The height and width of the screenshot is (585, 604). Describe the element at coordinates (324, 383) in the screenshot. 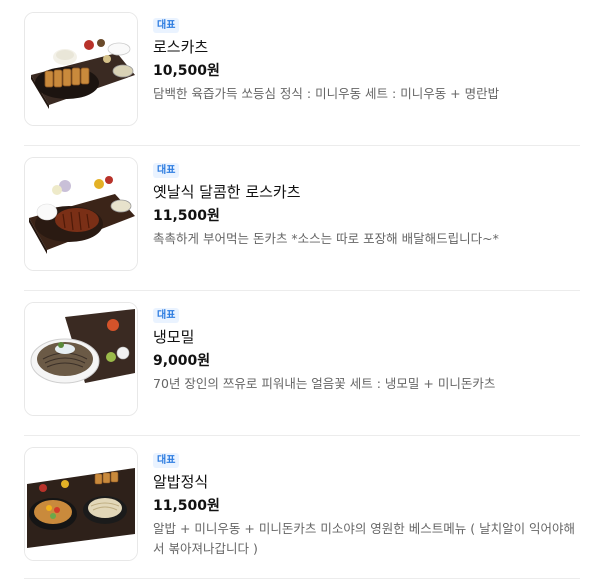

I see `menu-item-description: 70년 장인의 쯔유로 피워내는 얼음꽃 세트 : 냉모밀 + 미니돈카츠` at that location.